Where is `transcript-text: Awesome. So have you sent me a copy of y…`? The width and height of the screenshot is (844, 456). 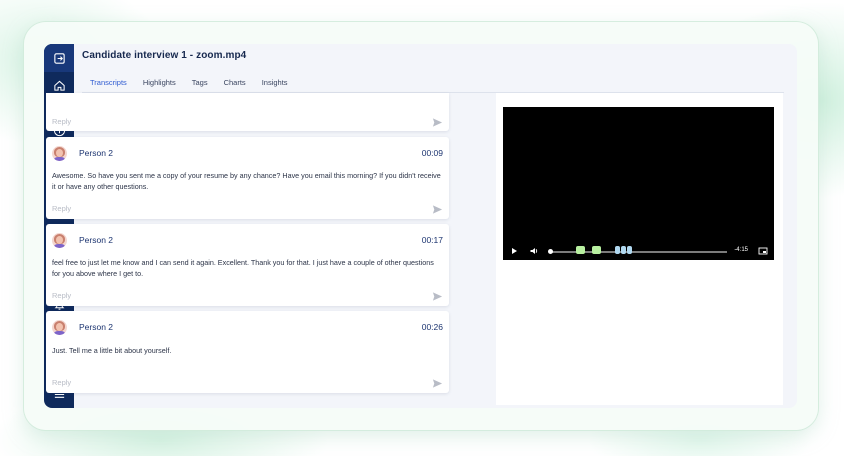 transcript-text: Awesome. So have you sent me a copy of y… is located at coordinates (246, 181).